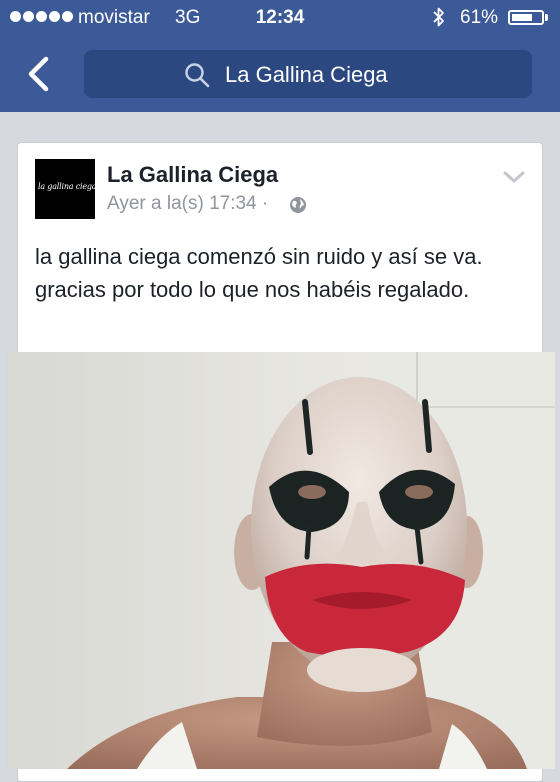 This screenshot has width=560, height=782. I want to click on globe-icon, so click(298, 205).